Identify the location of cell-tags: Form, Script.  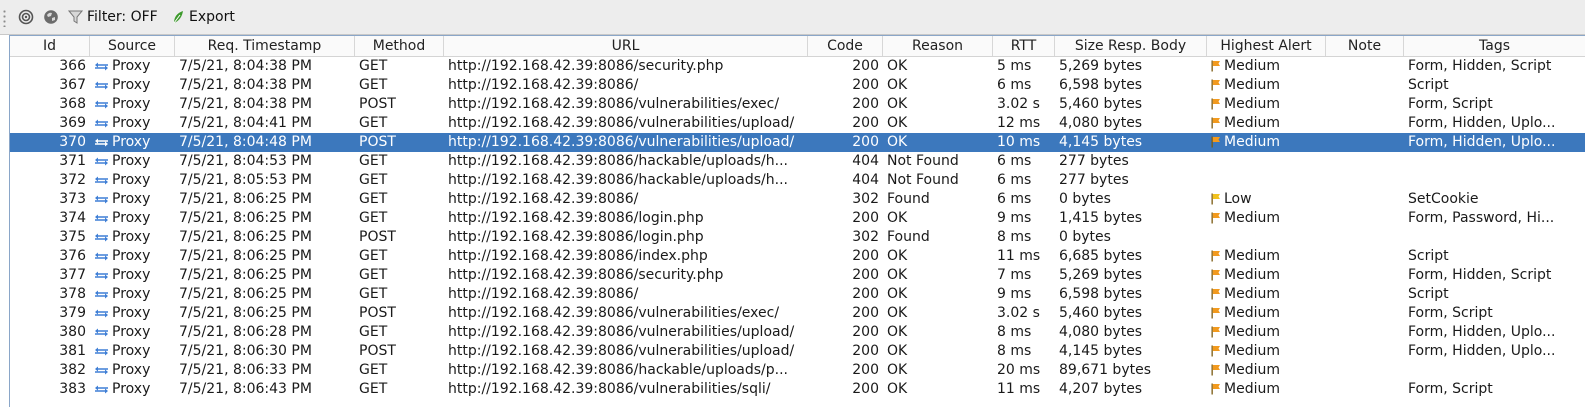
(1450, 104).